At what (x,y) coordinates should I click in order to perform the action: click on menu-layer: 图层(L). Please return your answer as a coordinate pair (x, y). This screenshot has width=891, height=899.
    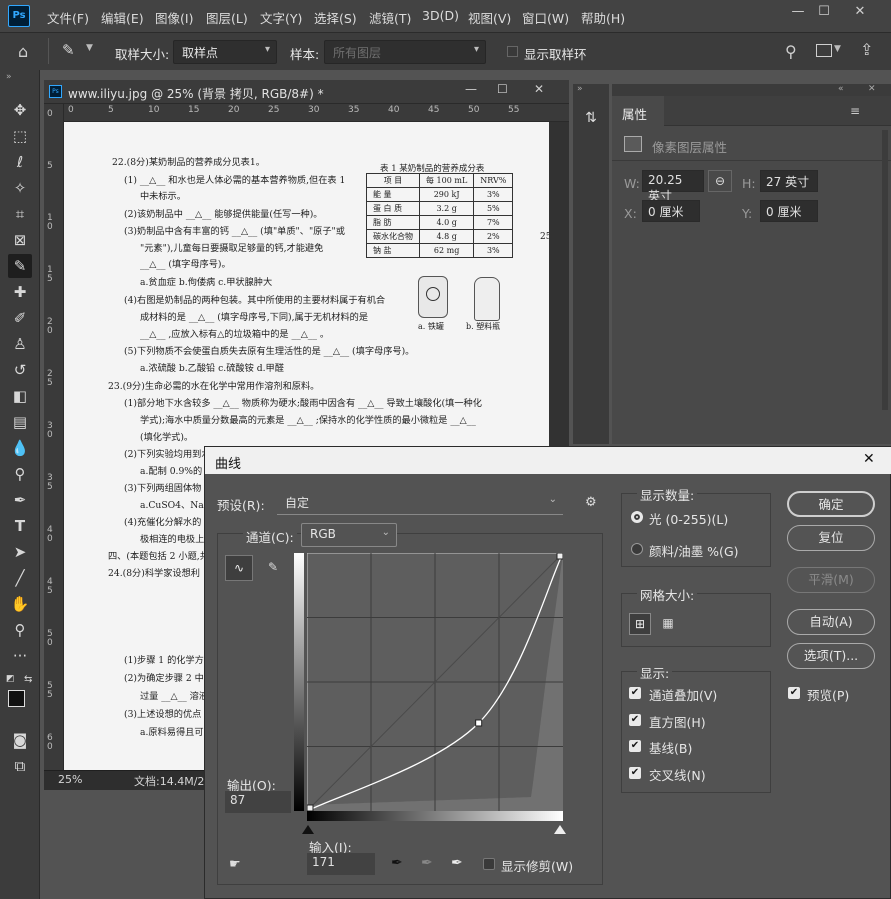
    Looking at the image, I should click on (227, 17).